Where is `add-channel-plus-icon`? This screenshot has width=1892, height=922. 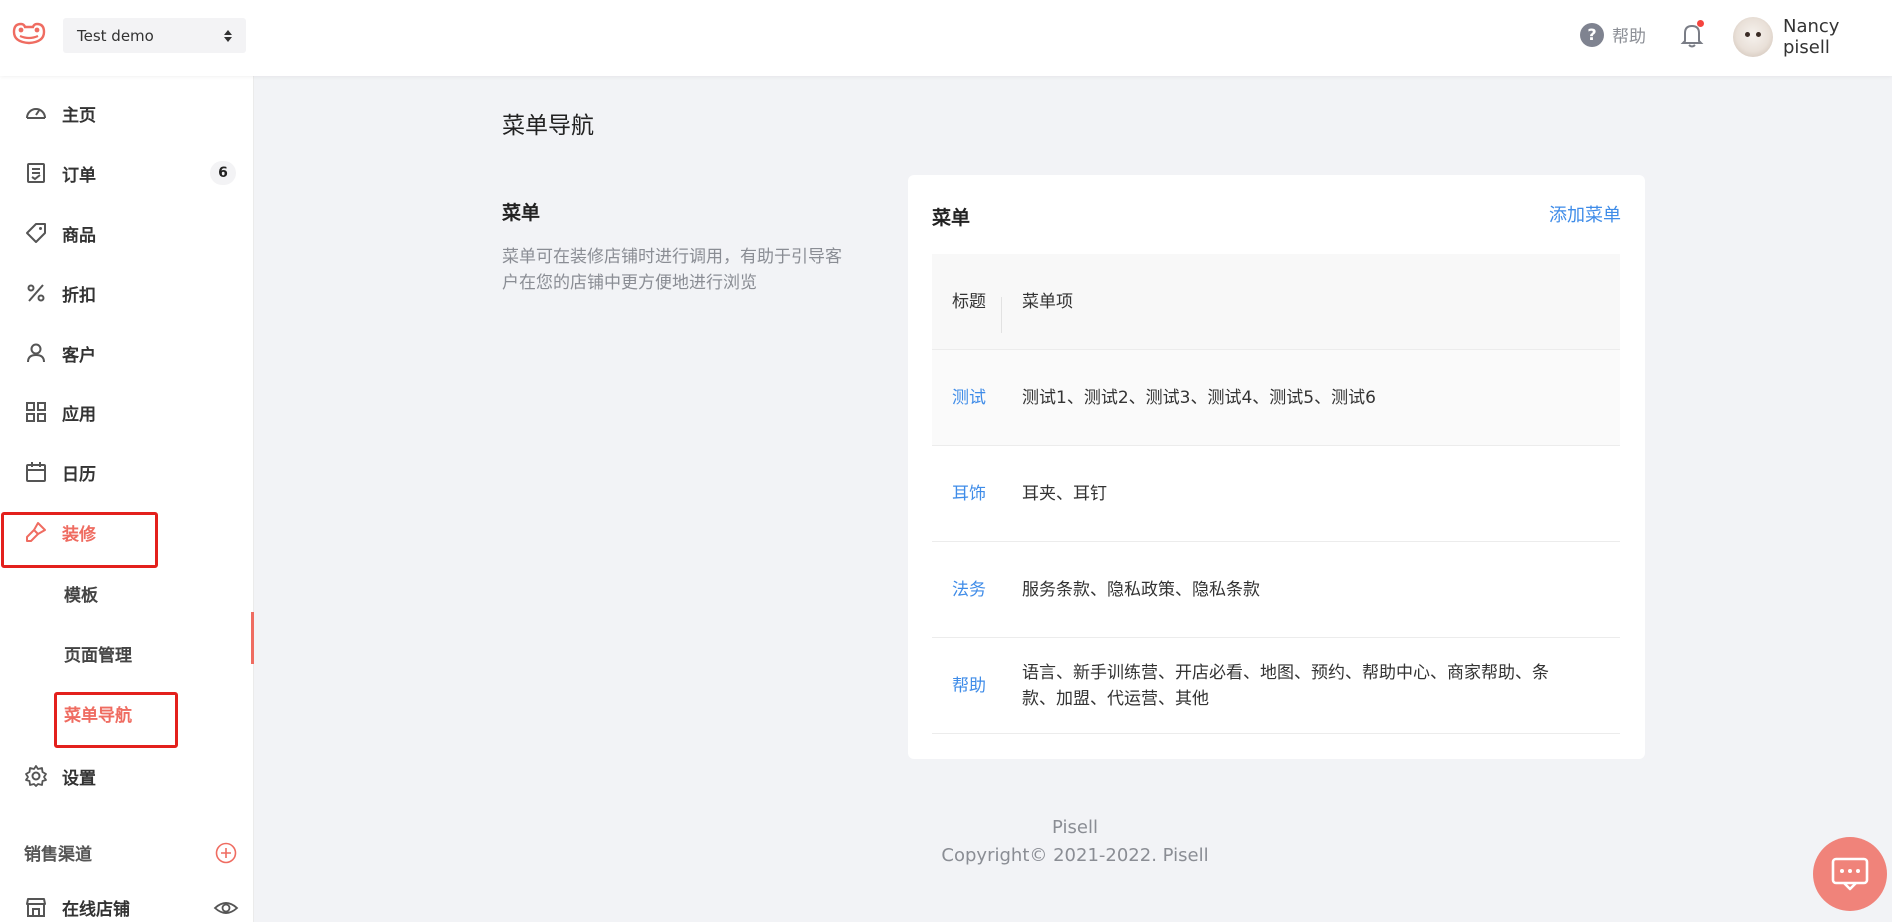 add-channel-plus-icon is located at coordinates (226, 853).